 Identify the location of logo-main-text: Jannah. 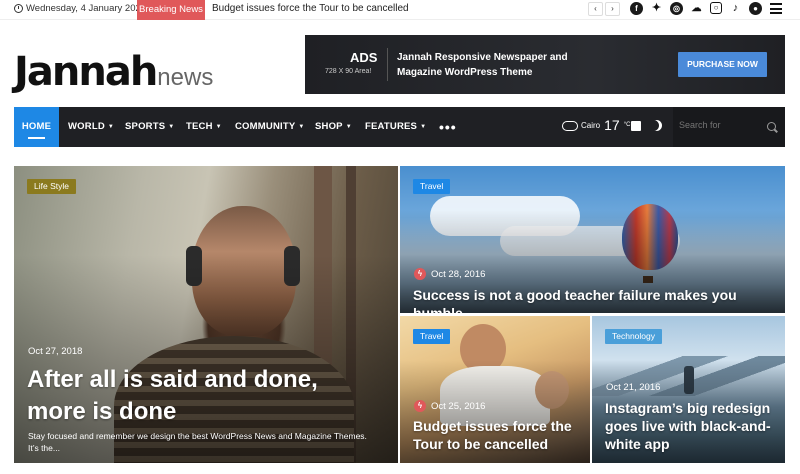
(86, 72).